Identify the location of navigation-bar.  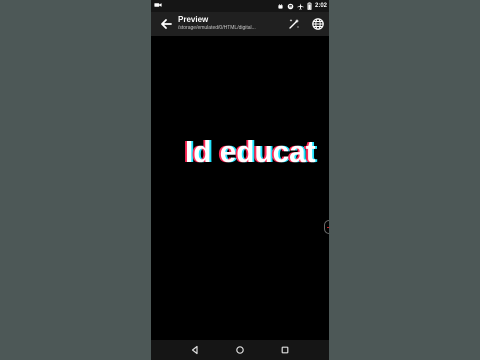
(240, 350).